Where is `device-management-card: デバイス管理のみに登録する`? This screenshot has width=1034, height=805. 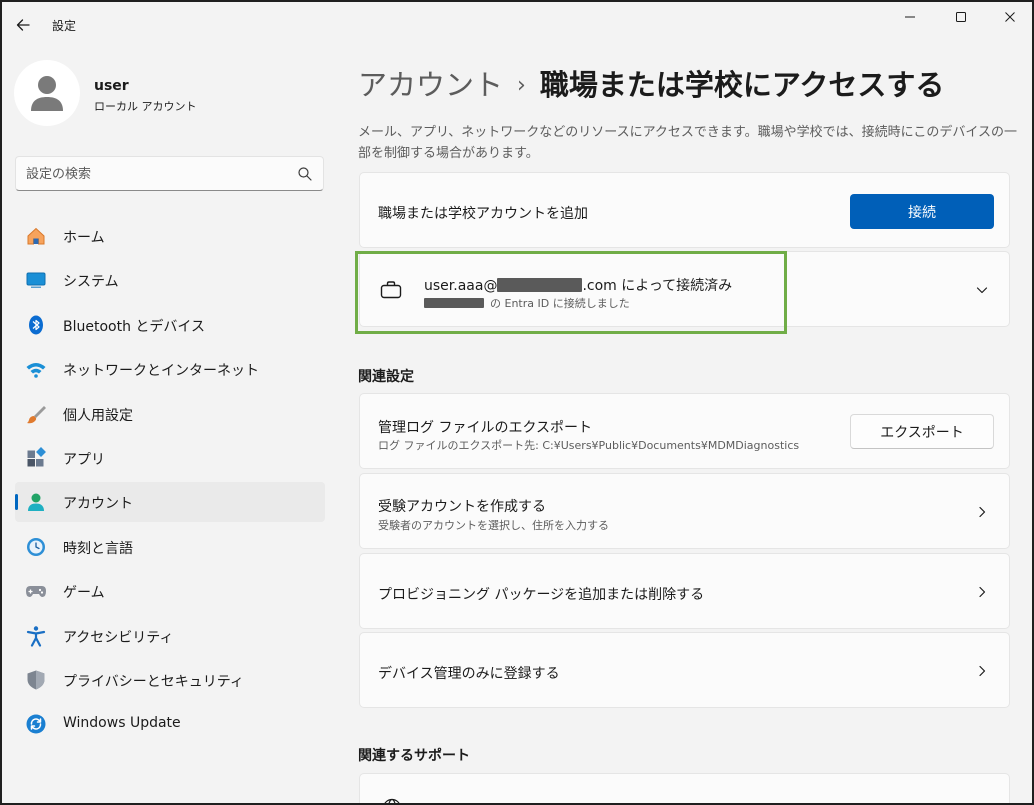 device-management-card: デバイス管理のみに登録する is located at coordinates (684, 670).